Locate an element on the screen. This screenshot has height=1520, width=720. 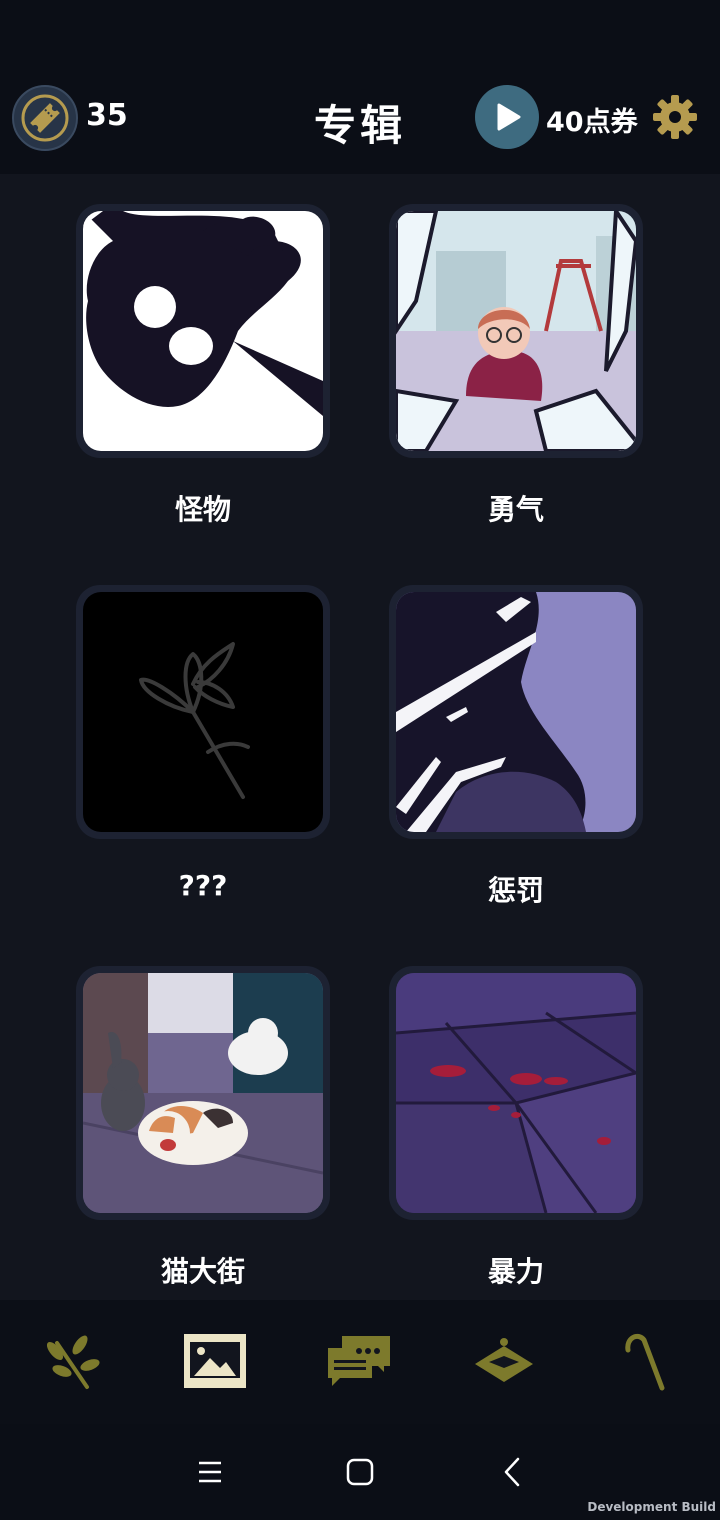
album-punishment: 惩罚 is located at coordinates (516, 747).